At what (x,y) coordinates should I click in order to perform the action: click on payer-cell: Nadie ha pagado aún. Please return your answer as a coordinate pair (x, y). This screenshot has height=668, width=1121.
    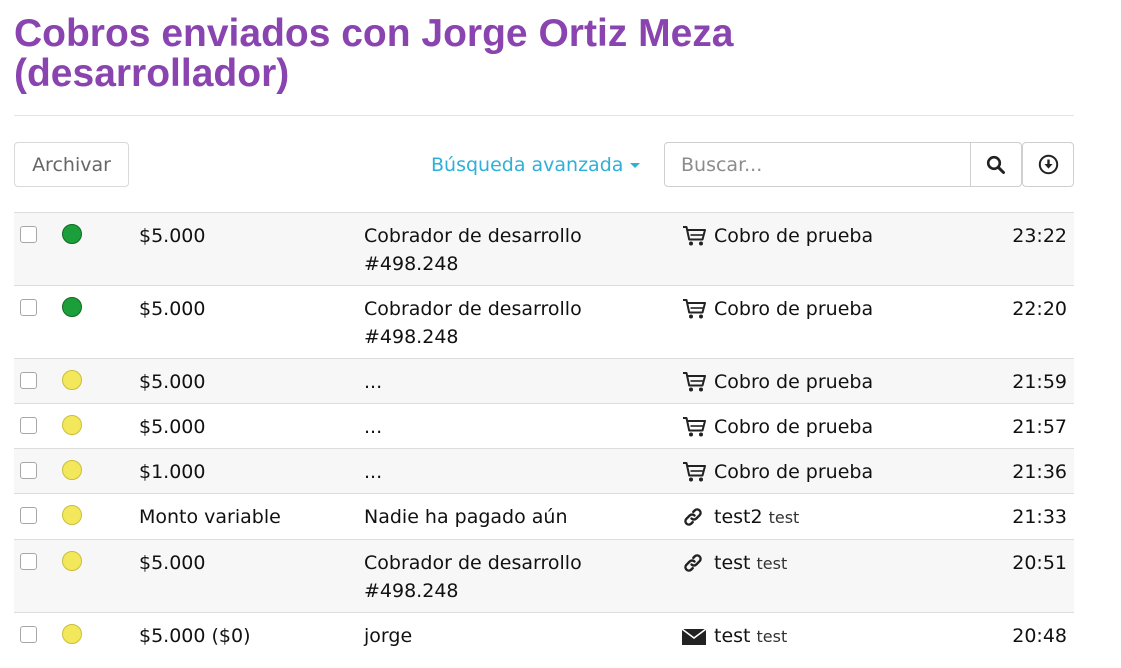
    Looking at the image, I should click on (523, 516).